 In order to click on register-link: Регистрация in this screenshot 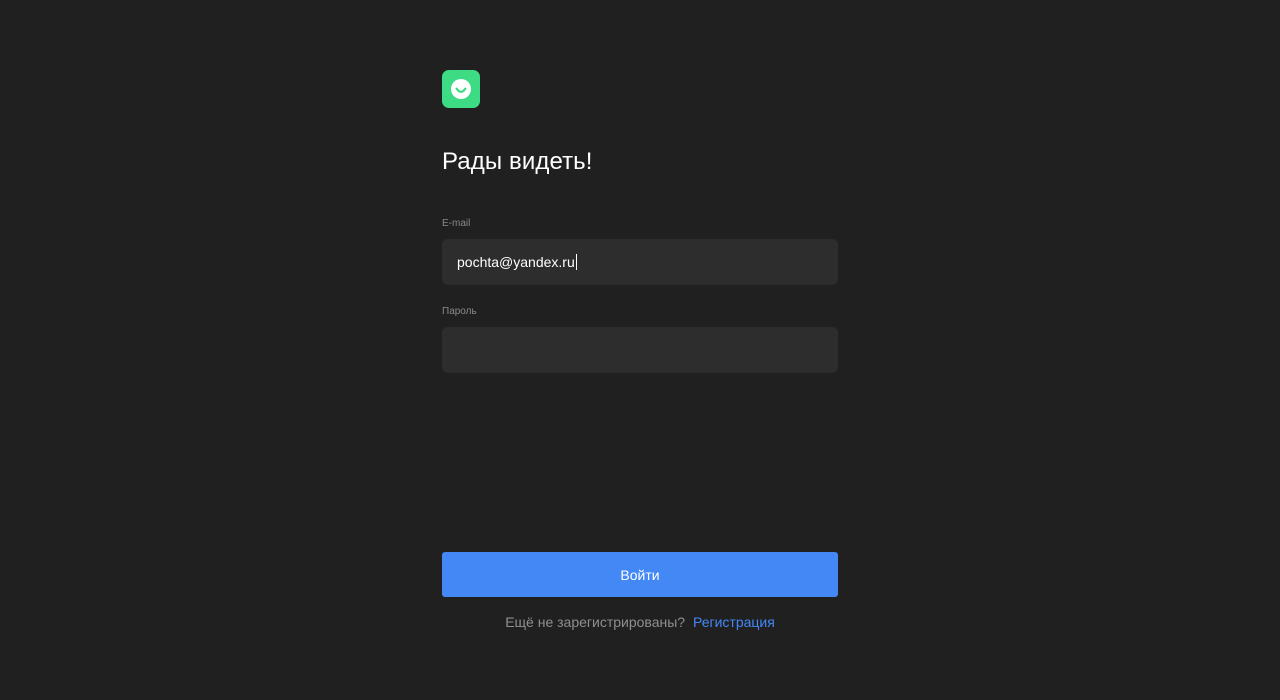, I will do `click(734, 622)`.